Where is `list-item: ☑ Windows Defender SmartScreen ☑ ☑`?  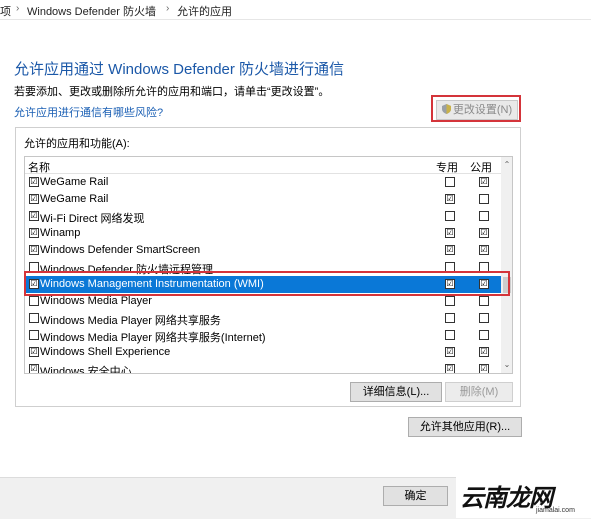
list-item: ☑ Windows Defender SmartScreen ☑ ☑ is located at coordinates (263, 250).